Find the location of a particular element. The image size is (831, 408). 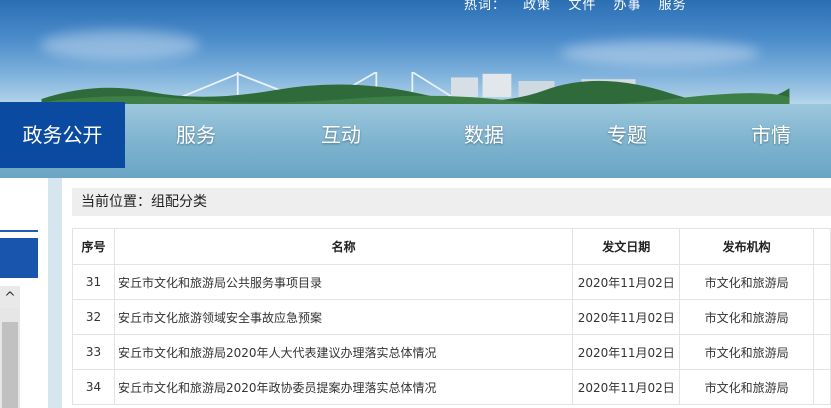

breadcrumb: 当前位置：组配分类 is located at coordinates (451, 202).